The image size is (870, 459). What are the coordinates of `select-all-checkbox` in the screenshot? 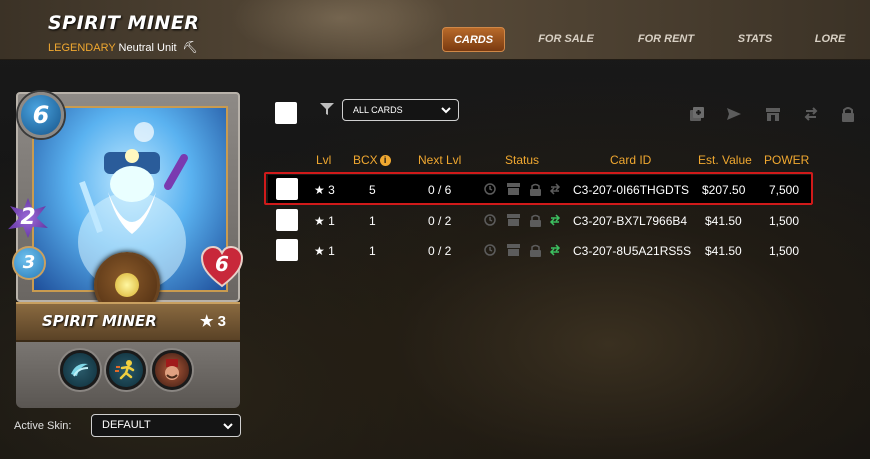 It's located at (286, 113).